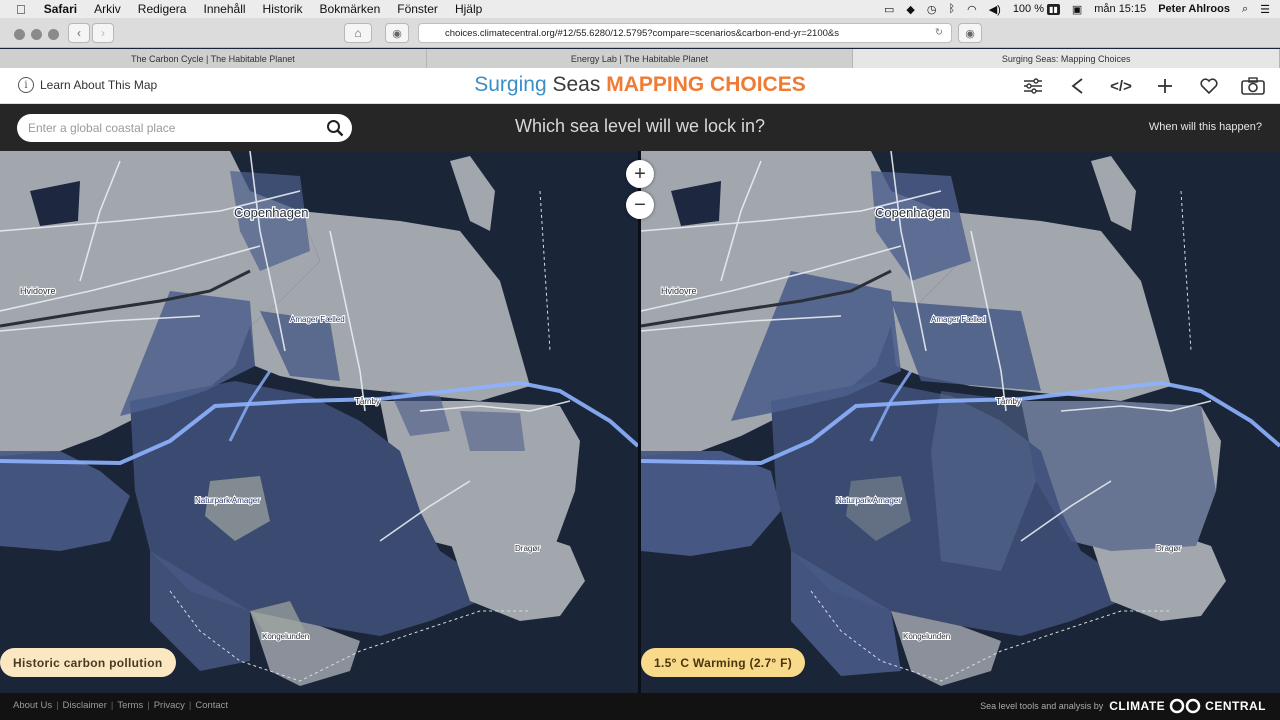 The height and width of the screenshot is (720, 1280). Describe the element at coordinates (107, 9) in the screenshot. I see `menu-arkiv: Arkiv` at that location.